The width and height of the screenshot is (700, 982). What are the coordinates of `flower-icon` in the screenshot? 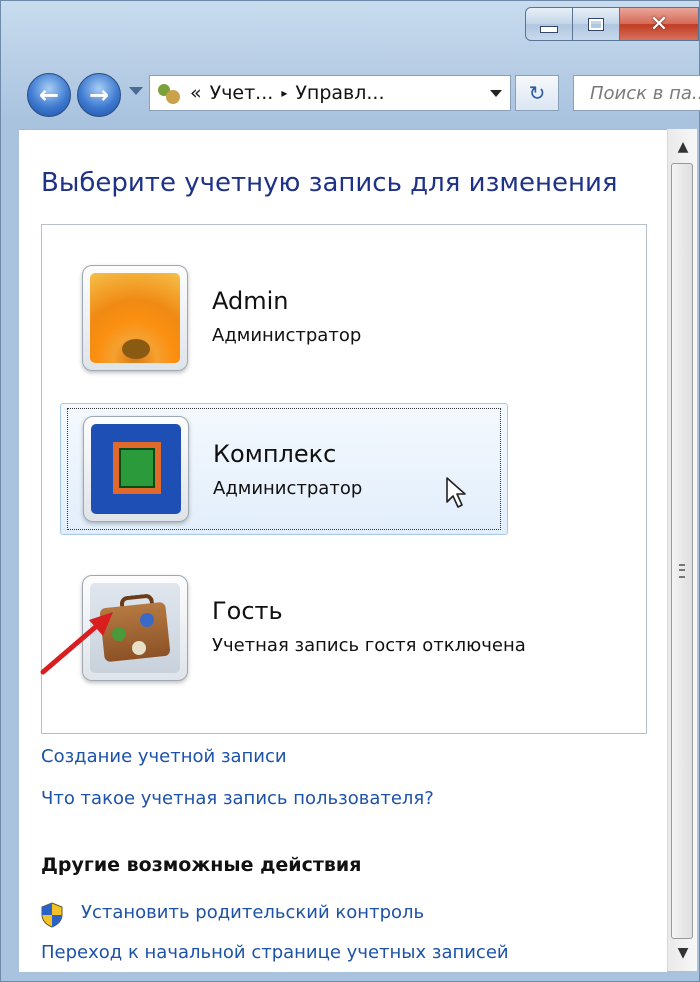 It's located at (135, 318).